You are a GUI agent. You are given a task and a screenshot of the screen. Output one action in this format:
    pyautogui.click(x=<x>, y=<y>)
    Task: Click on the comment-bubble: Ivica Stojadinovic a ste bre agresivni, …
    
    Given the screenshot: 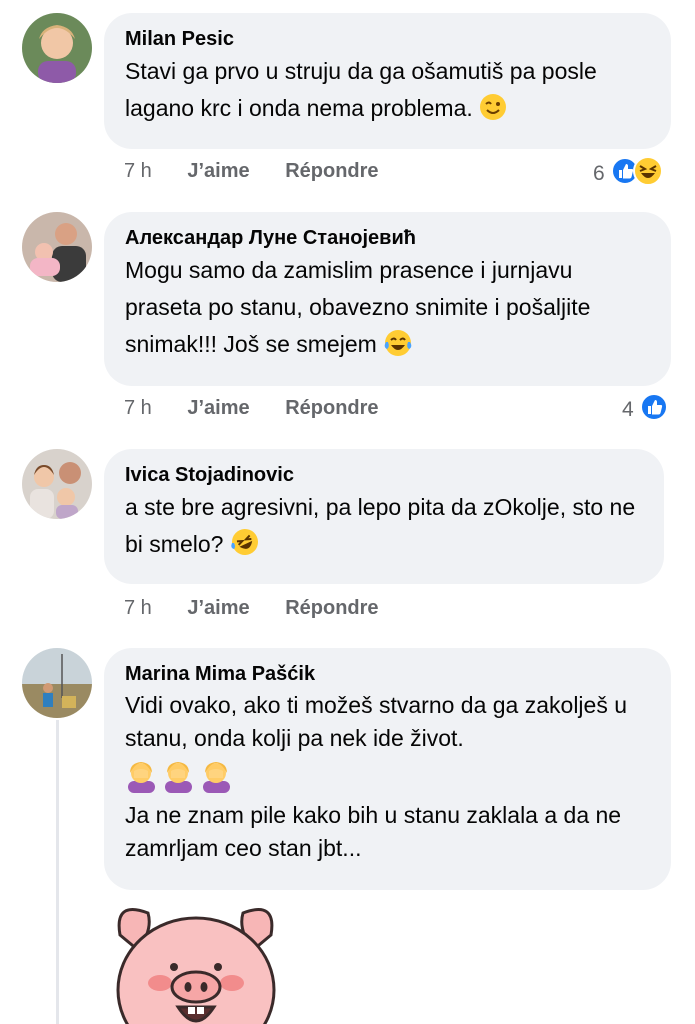 What is the action you would take?
    pyautogui.click(x=384, y=516)
    